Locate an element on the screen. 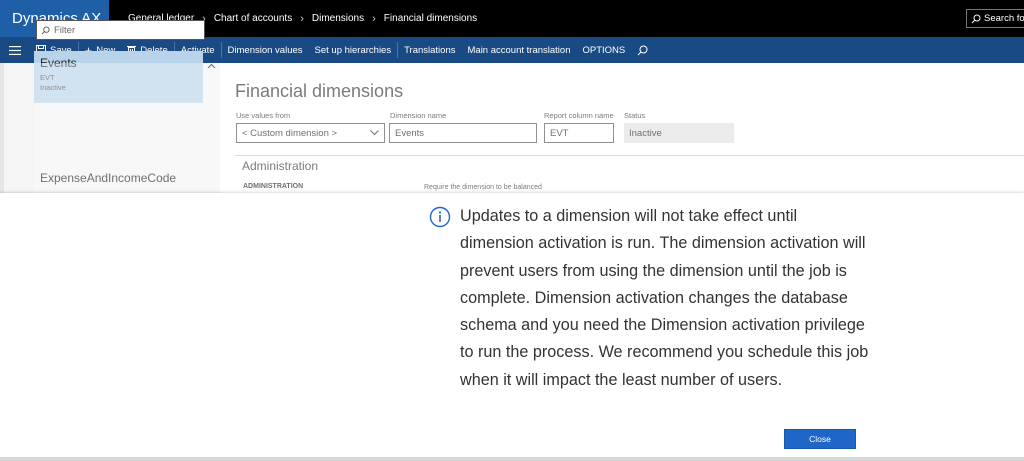 This screenshot has width=1024, height=461. options-label: OPTIONS is located at coordinates (604, 50).